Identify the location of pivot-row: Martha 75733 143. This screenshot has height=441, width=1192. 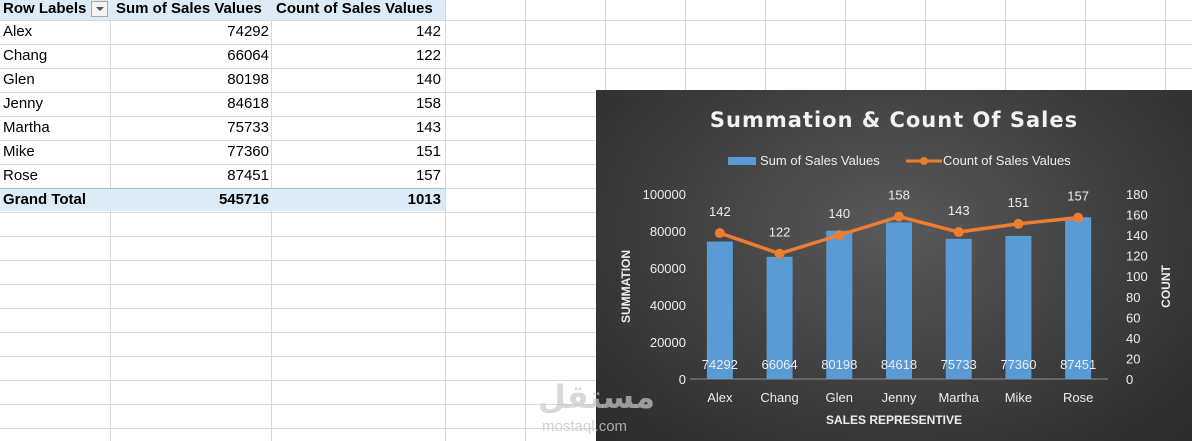
(222, 128).